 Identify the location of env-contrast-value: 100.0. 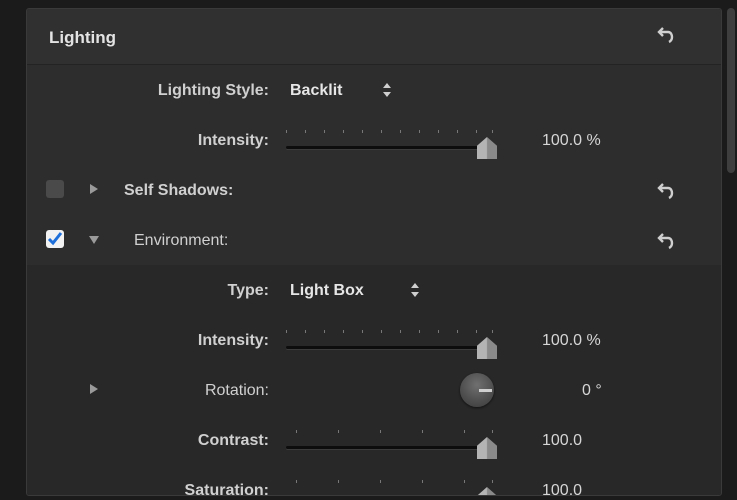
(562, 441).